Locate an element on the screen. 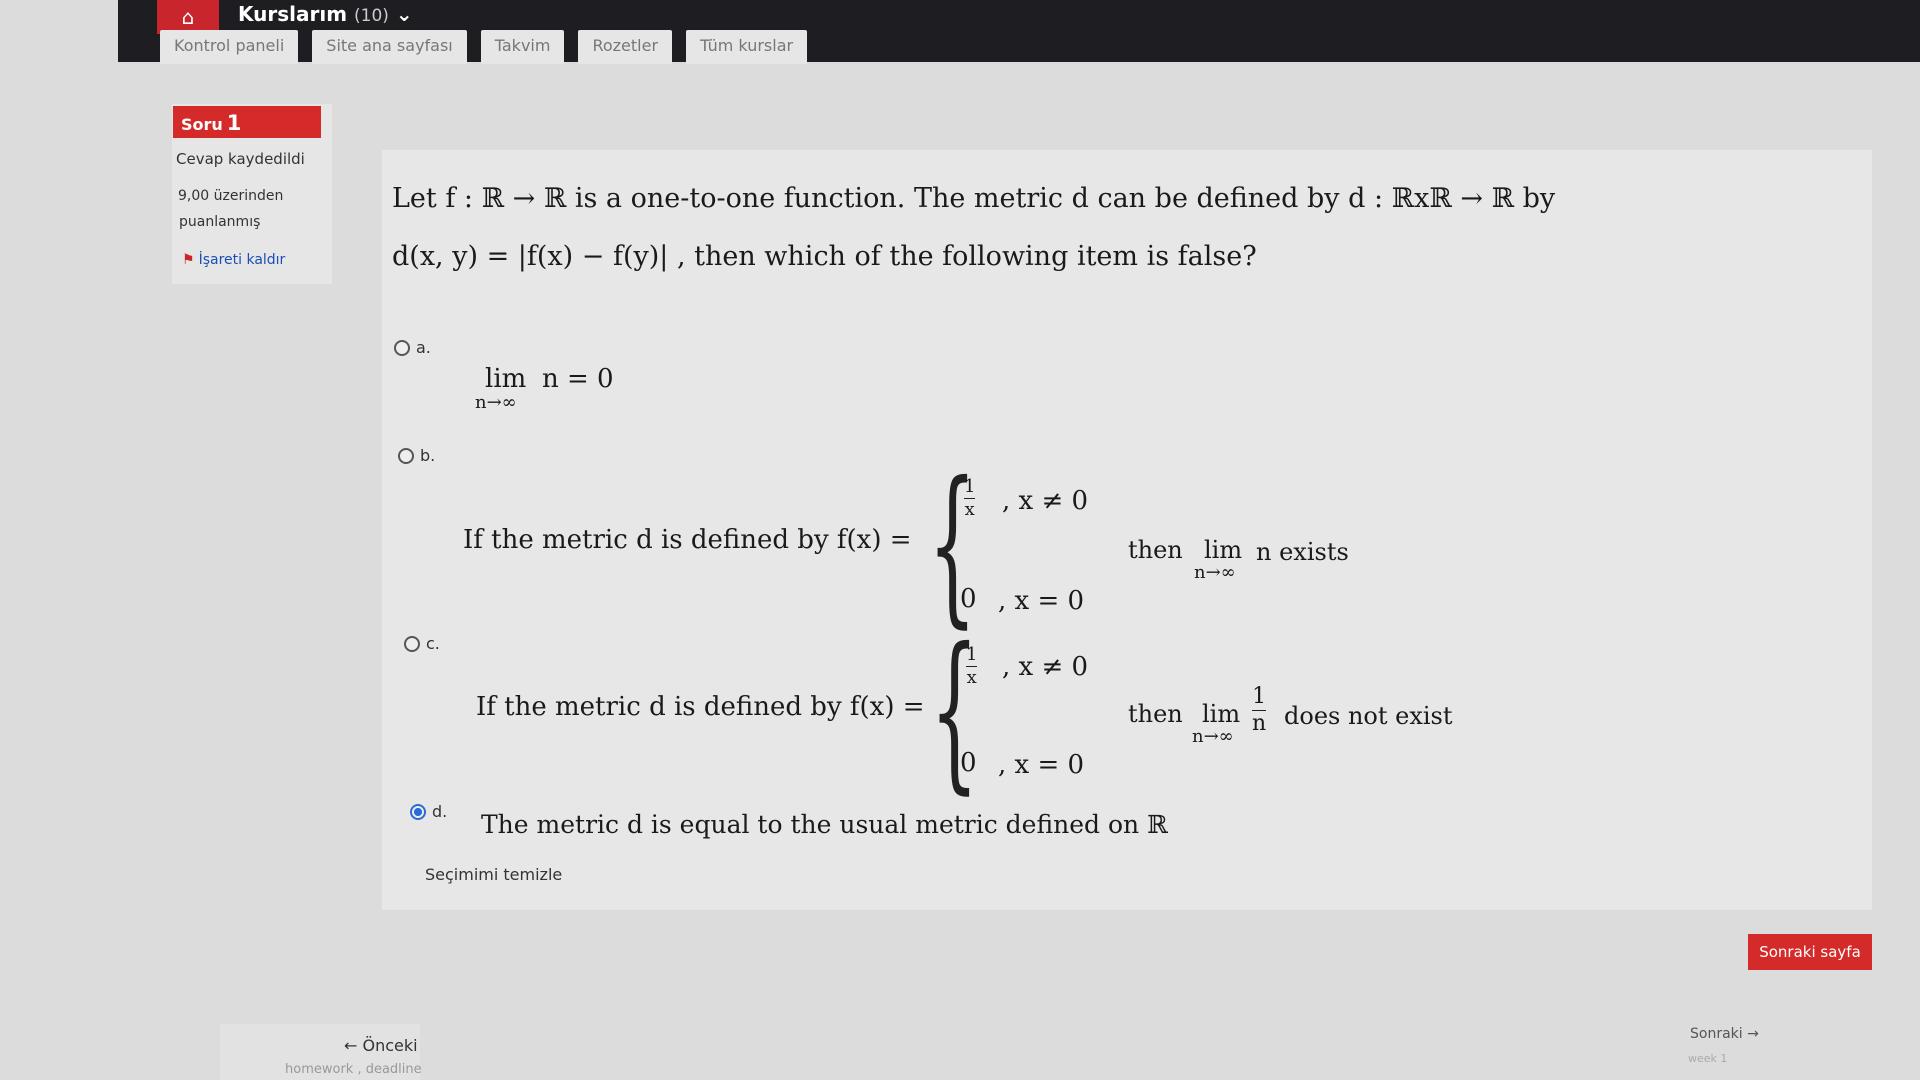 Image resolution: width=1920 pixels, height=1080 pixels. option-c-then: then is located at coordinates (1155, 714).